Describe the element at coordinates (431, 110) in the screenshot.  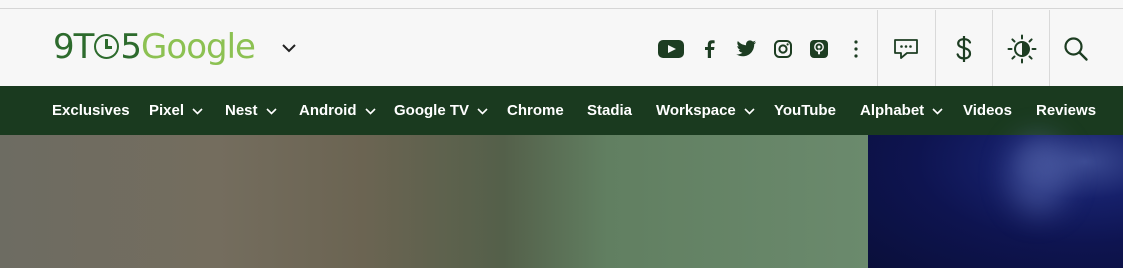
I see `nav-item-label: Google TV` at that location.